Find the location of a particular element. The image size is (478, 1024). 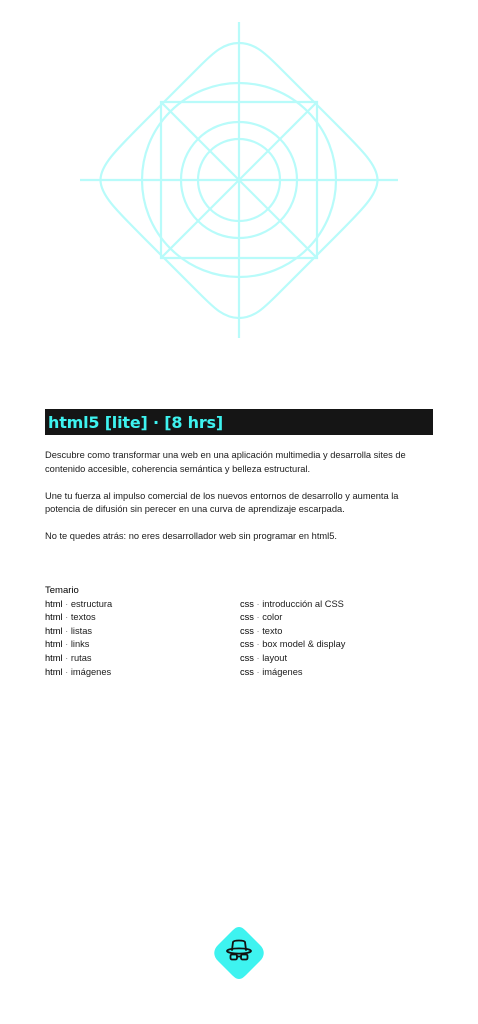

list-item: html · textos is located at coordinates (70, 617).